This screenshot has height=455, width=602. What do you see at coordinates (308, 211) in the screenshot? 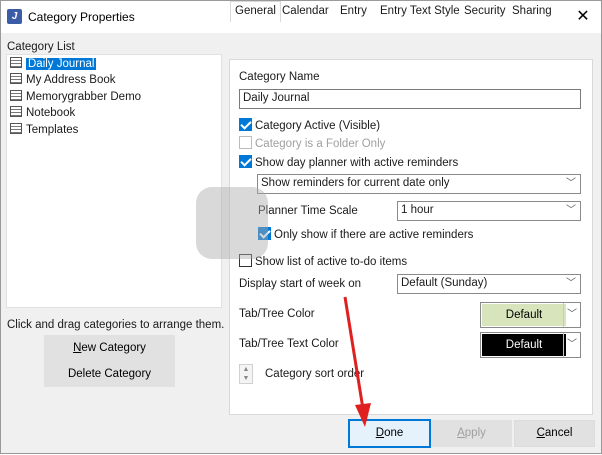
I see `planner-time-scale-label: Planner Time Scale` at bounding box center [308, 211].